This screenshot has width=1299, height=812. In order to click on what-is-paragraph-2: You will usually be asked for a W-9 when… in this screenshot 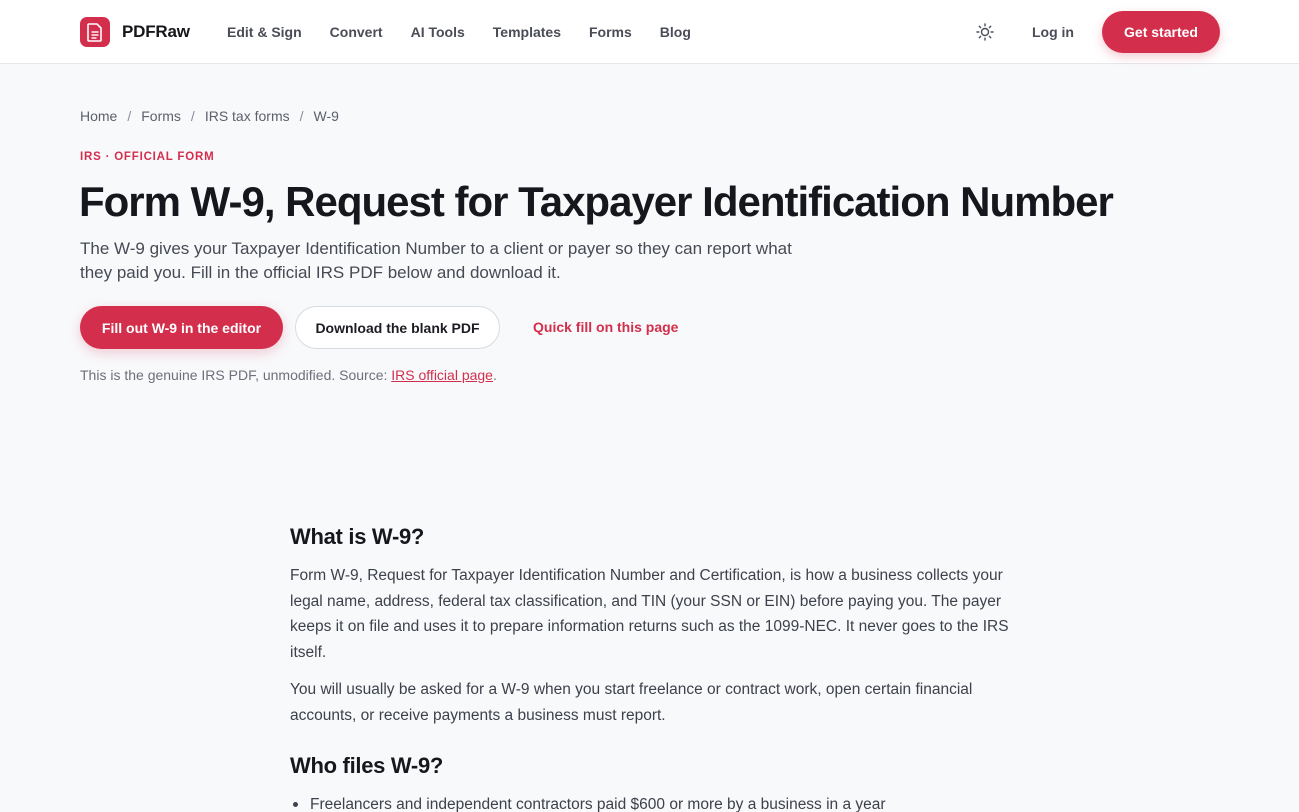, I will do `click(631, 702)`.